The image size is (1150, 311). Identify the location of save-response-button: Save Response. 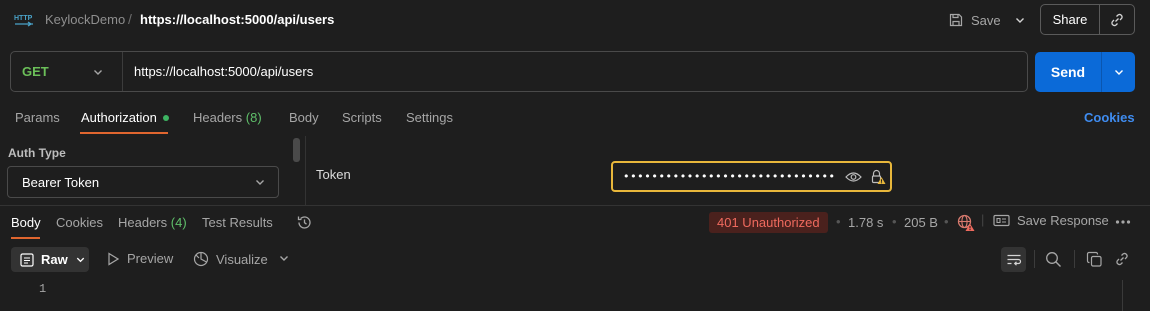
(1051, 220).